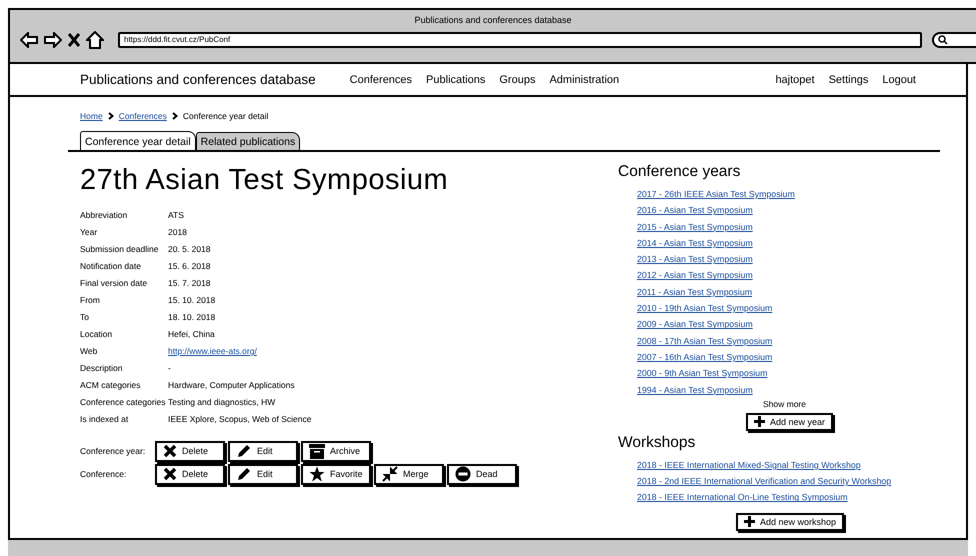 Image resolution: width=976 pixels, height=556 pixels. Describe the element at coordinates (114, 283) in the screenshot. I see `field-label: Final version date` at that location.